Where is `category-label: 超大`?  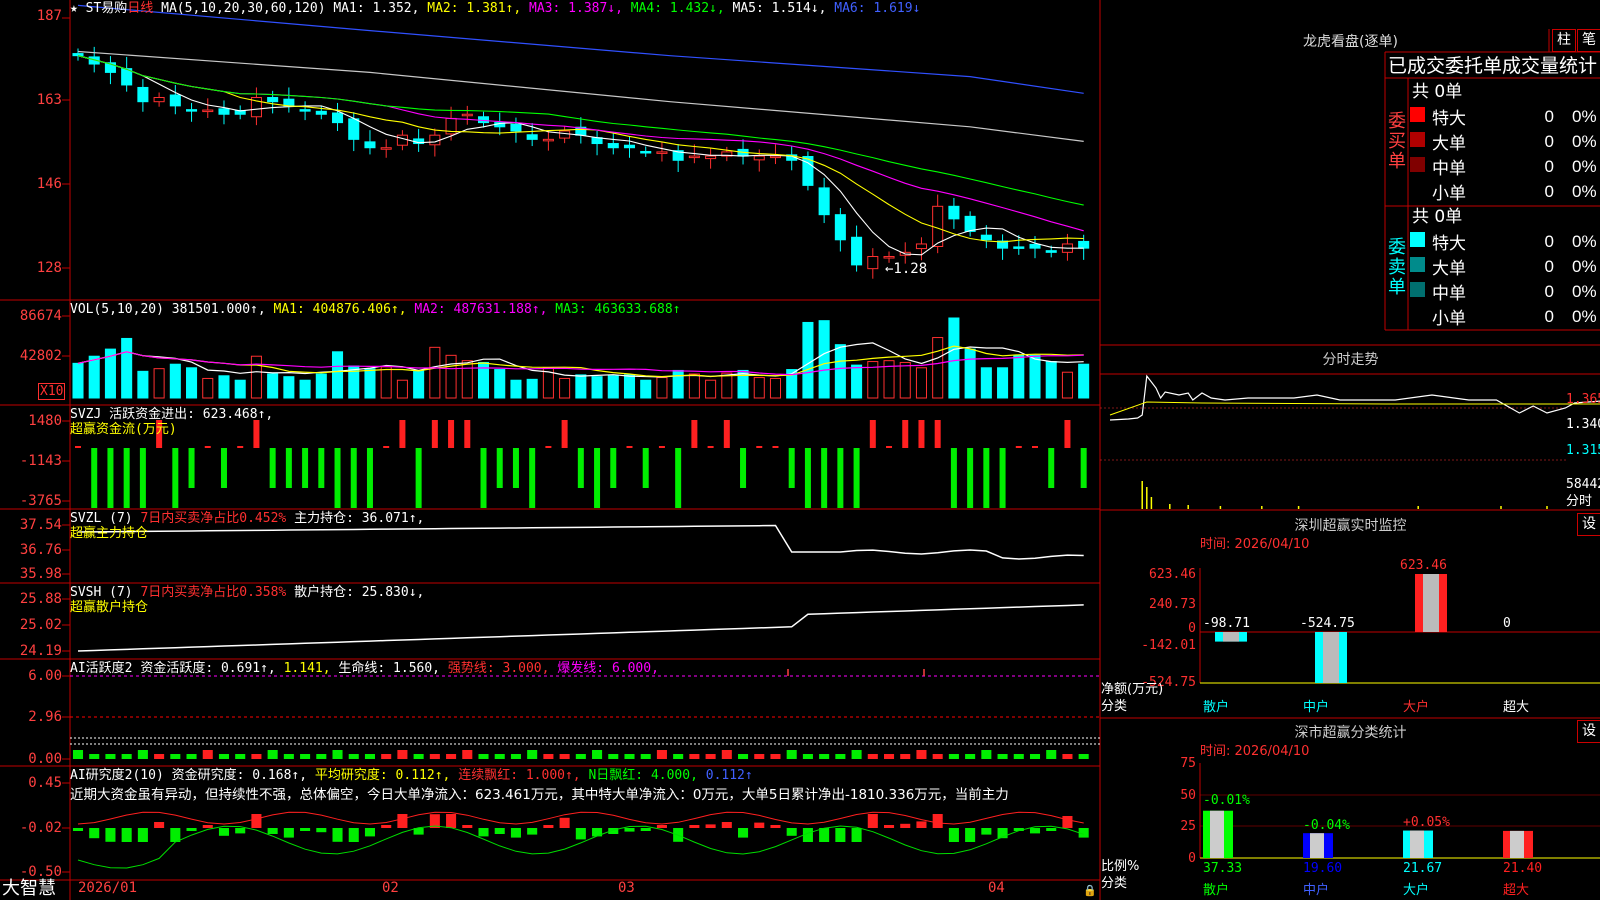 category-label: 超大 is located at coordinates (1516, 890).